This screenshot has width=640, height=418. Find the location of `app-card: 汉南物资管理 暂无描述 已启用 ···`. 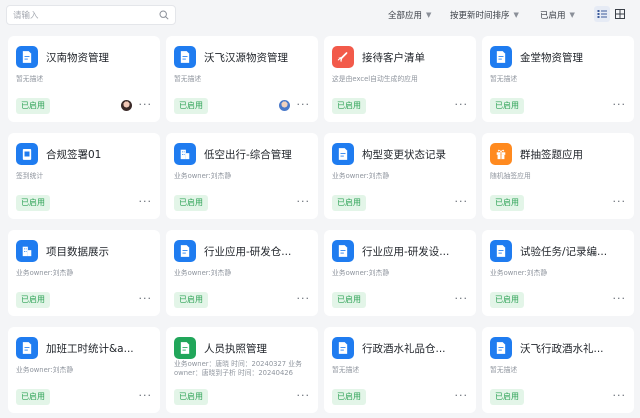

app-card: 汉南物资管理 暂无描述 已启用 ··· is located at coordinates (84, 79).